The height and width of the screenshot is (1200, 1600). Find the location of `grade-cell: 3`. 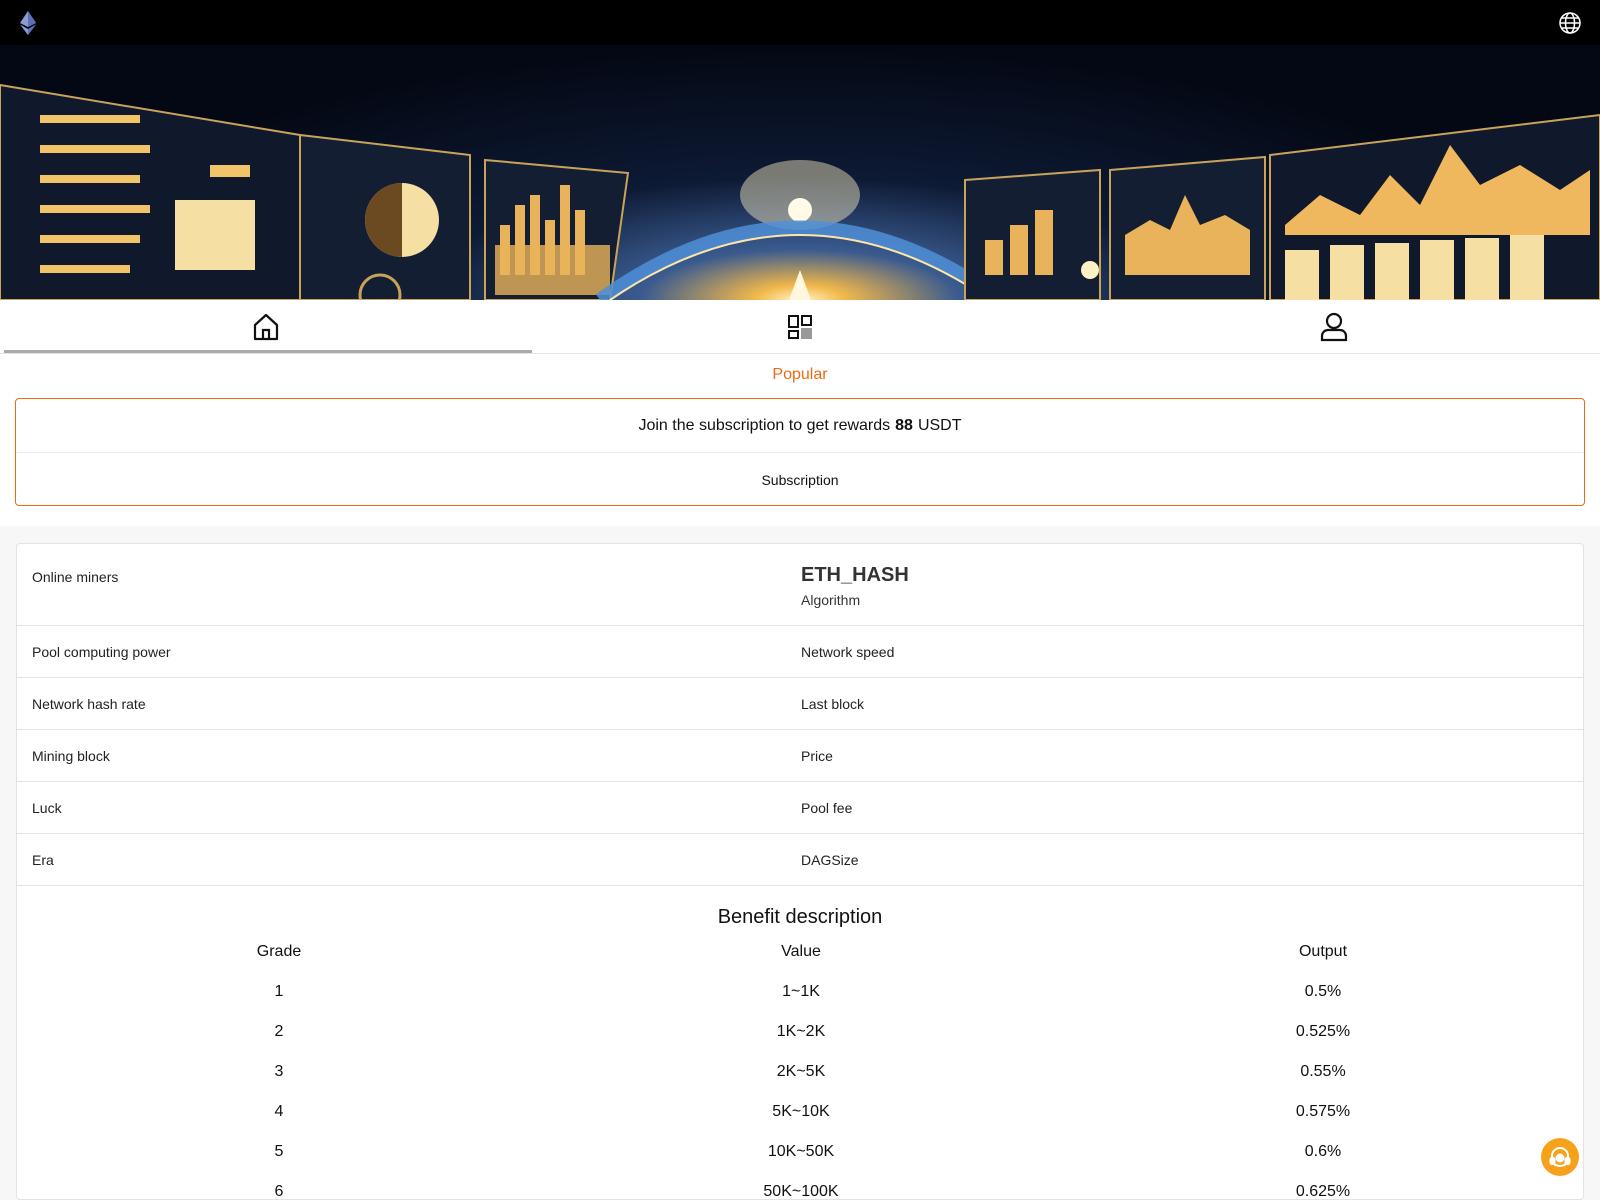

grade-cell: 3 is located at coordinates (279, 1071).